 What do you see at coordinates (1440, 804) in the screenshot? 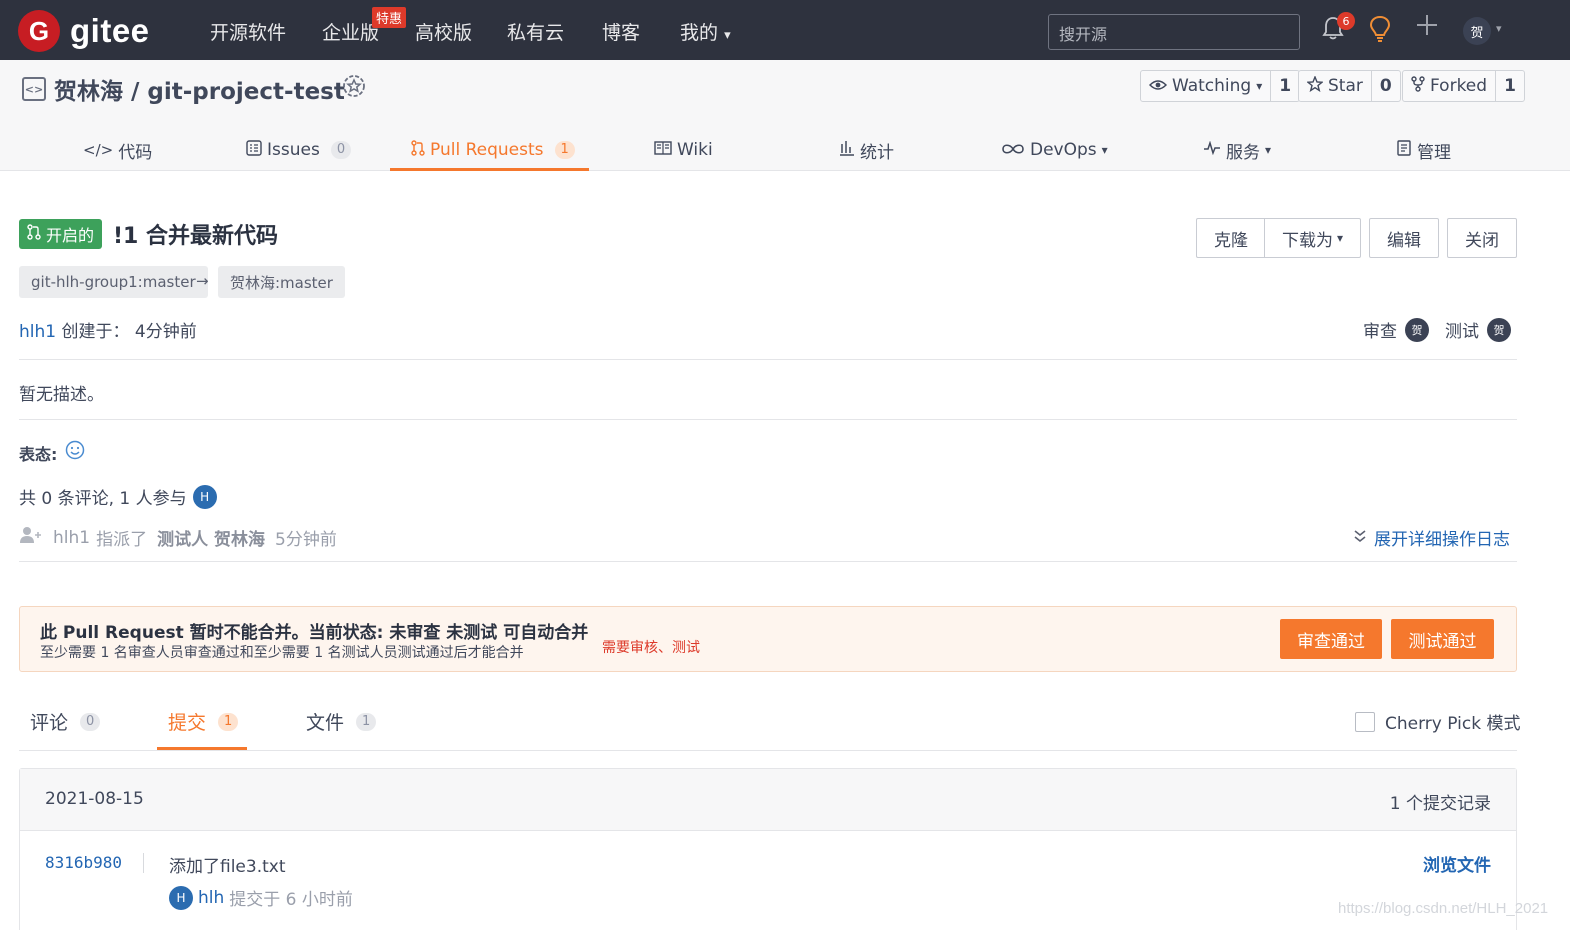
I see `commit-total-count: 1 个提交记录` at bounding box center [1440, 804].